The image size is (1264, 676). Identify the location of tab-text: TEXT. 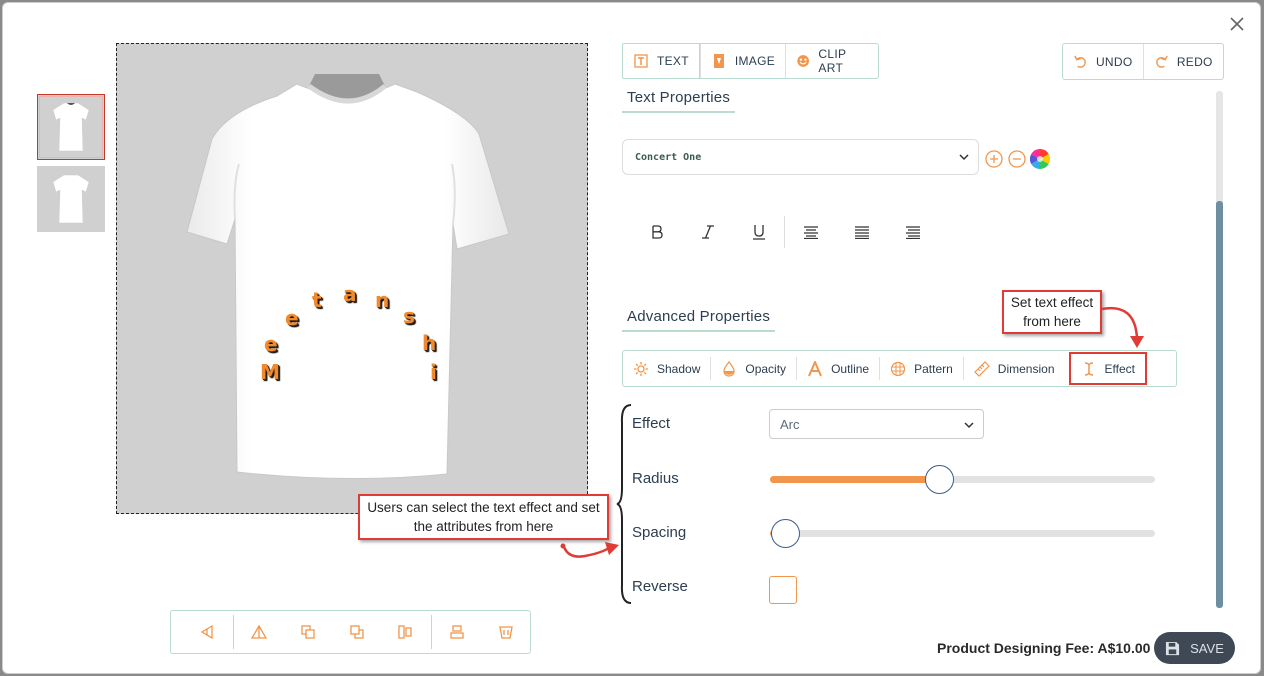
(661, 61).